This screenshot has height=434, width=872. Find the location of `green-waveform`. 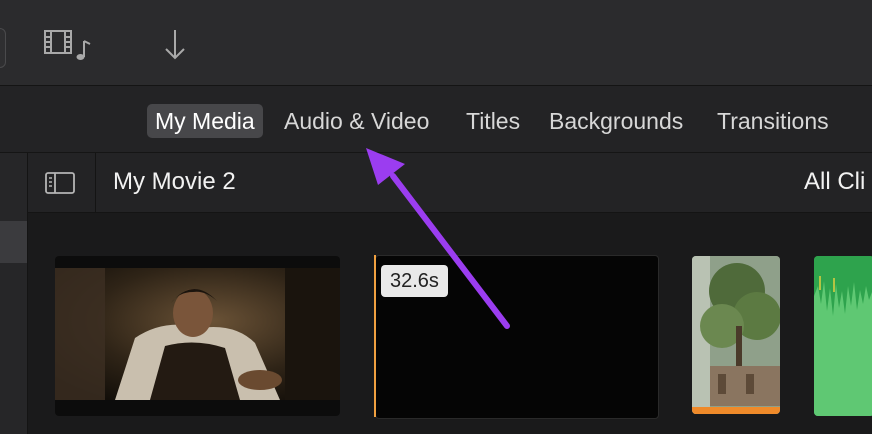

green-waveform is located at coordinates (843, 336).